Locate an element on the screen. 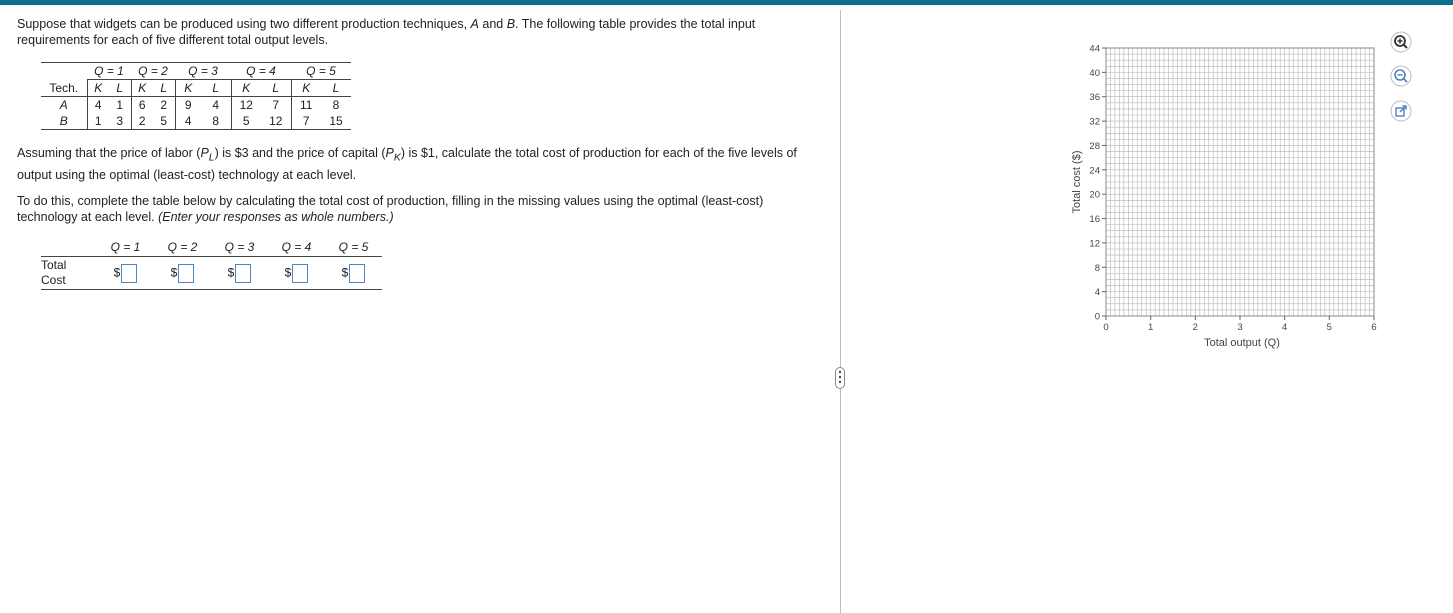 This screenshot has width=1453, height=613. table-cell: 11 is located at coordinates (306, 105).